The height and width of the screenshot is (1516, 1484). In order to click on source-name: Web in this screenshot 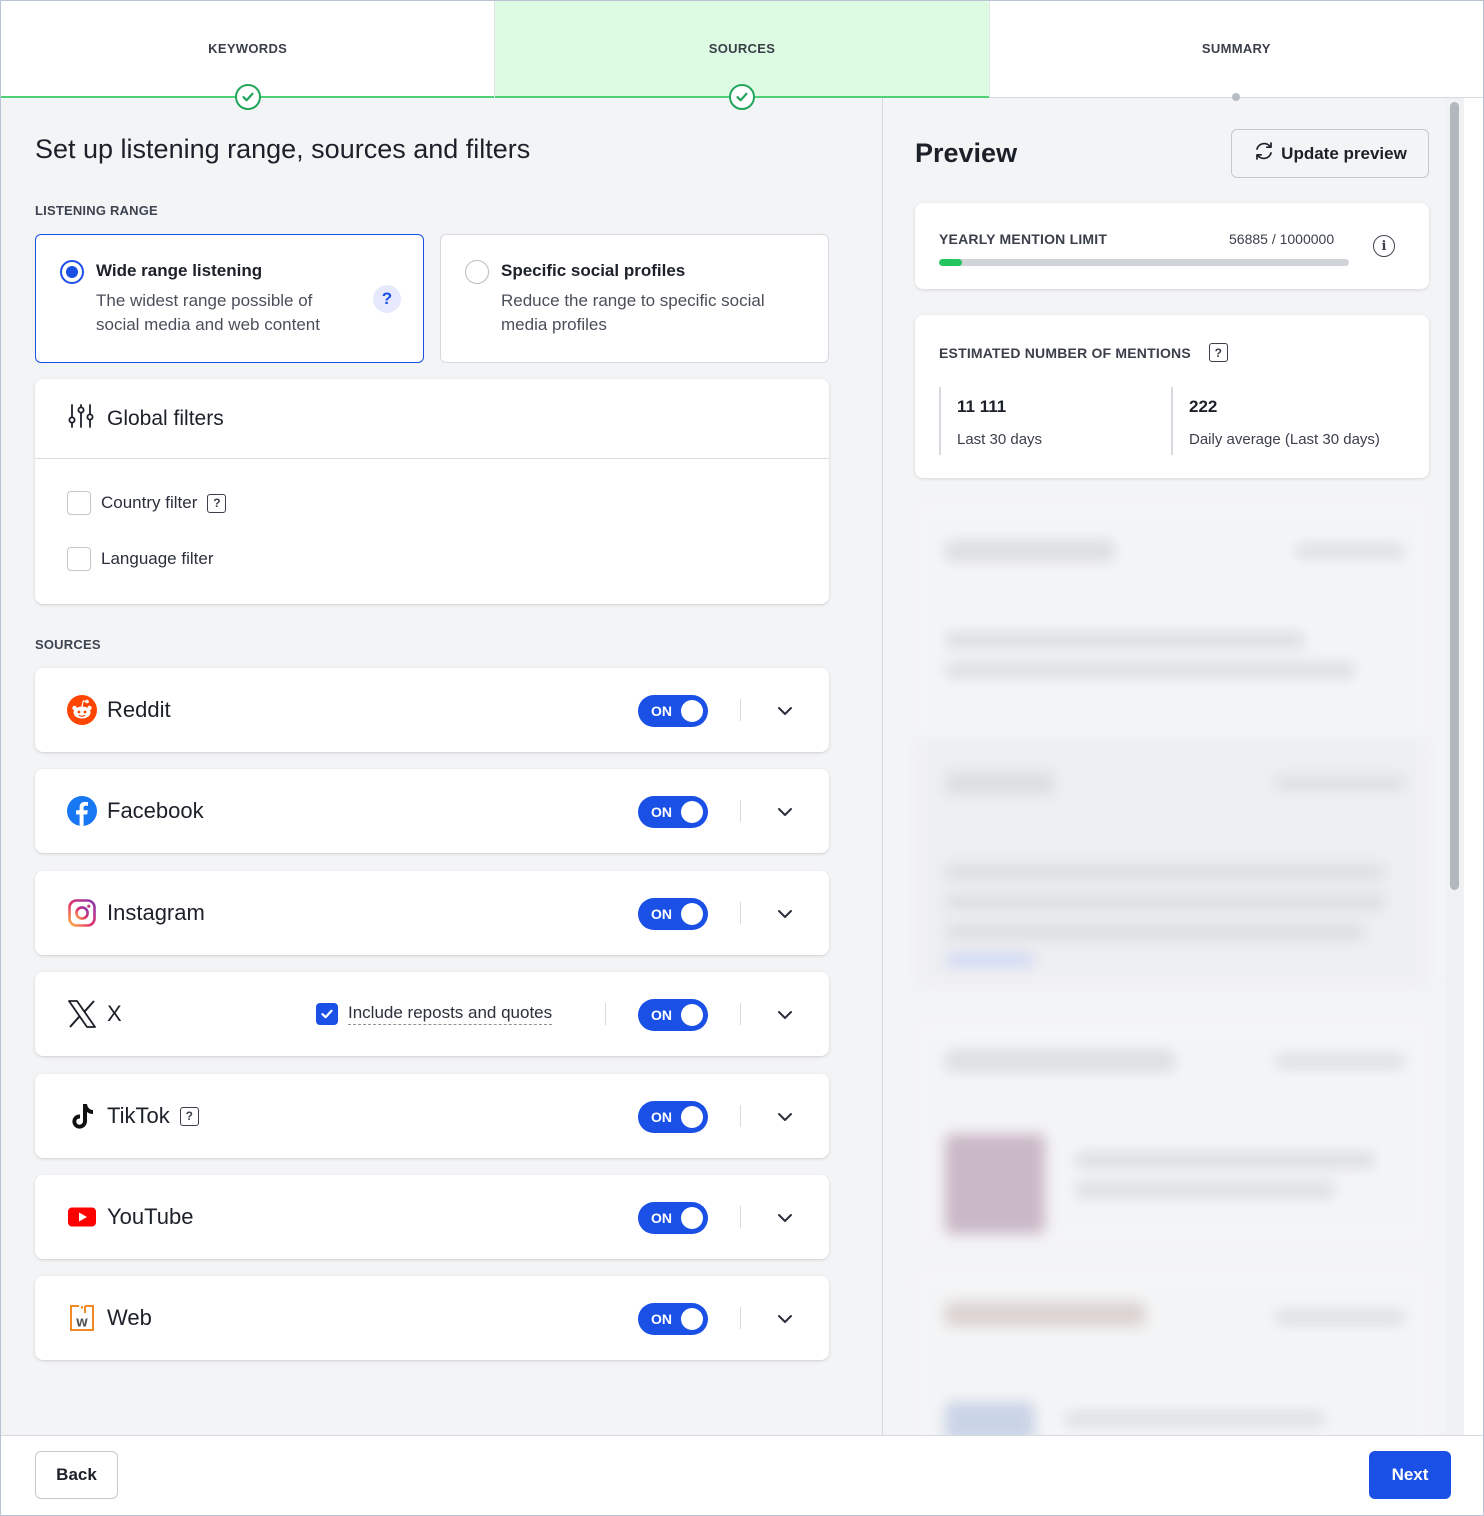, I will do `click(129, 1317)`.